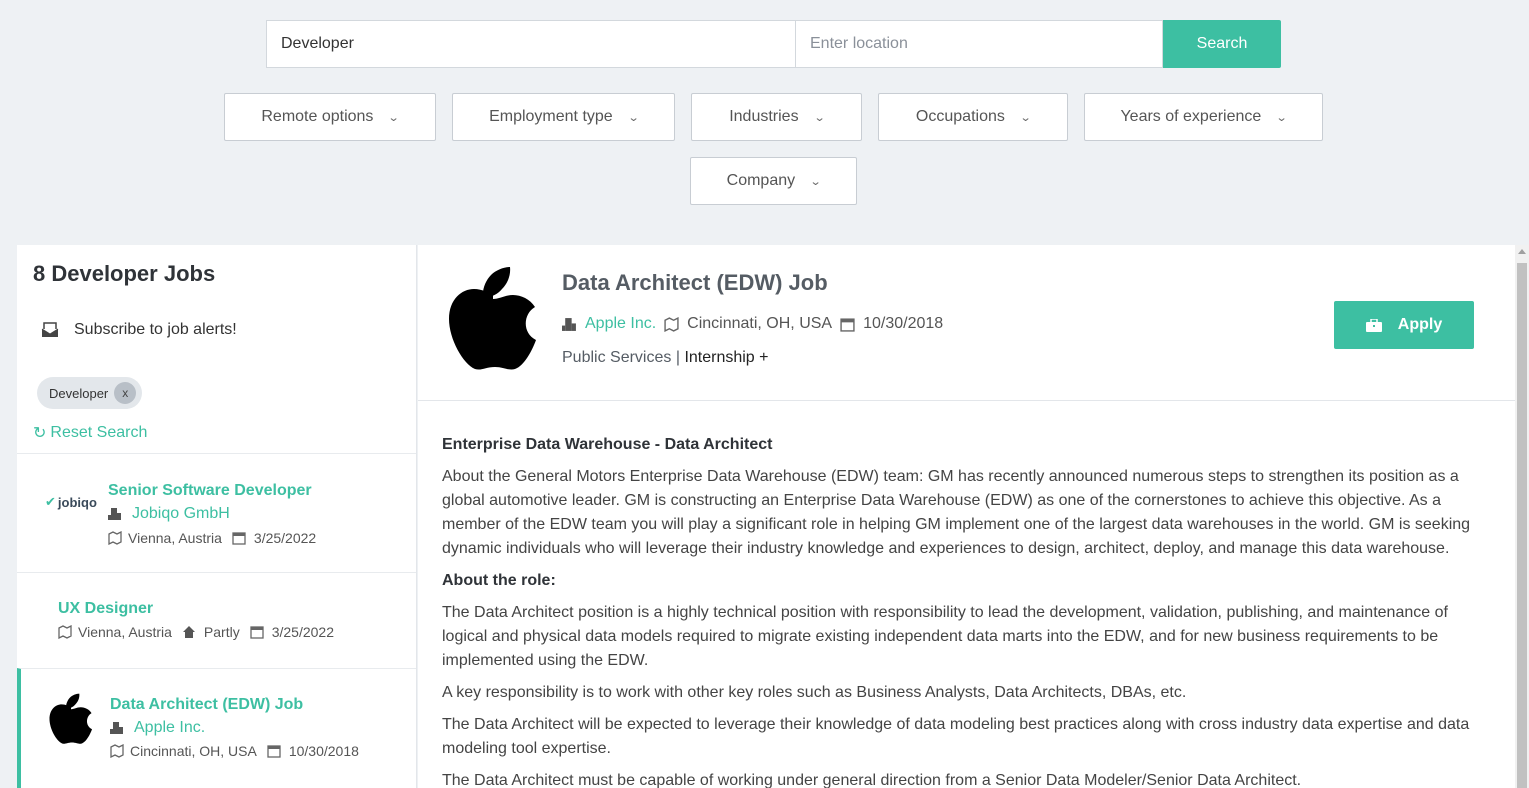 The image size is (1529, 788). Describe the element at coordinates (99, 432) in the screenshot. I see `reset-label: Reset Search` at that location.